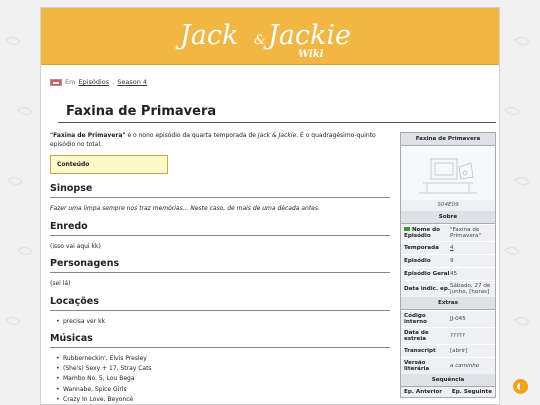 The image size is (540, 405). Describe the element at coordinates (448, 232) in the screenshot. I see `infobox-row: Nome do Episódio "Faxina de Primavera"` at that location.